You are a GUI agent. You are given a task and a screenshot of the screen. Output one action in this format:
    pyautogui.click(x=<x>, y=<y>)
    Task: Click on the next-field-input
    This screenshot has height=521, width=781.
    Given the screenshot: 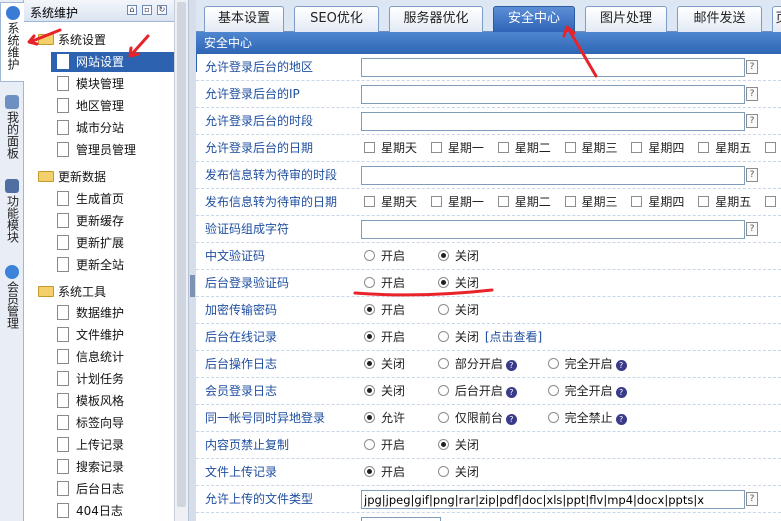 What is the action you would take?
    pyautogui.click(x=401, y=519)
    